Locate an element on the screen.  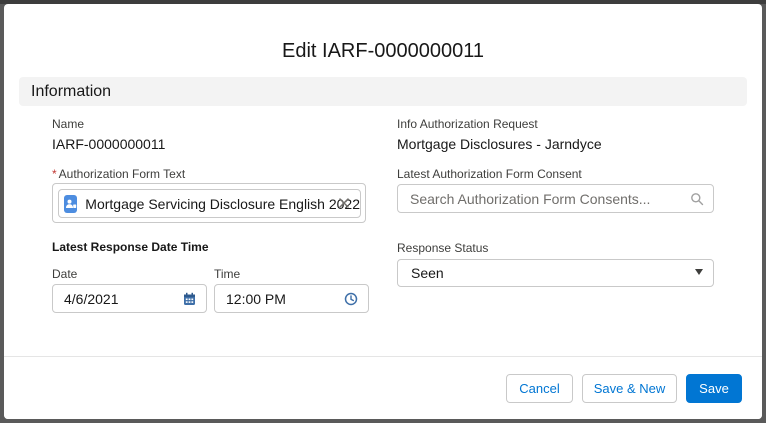
date-label: Date is located at coordinates (65, 274).